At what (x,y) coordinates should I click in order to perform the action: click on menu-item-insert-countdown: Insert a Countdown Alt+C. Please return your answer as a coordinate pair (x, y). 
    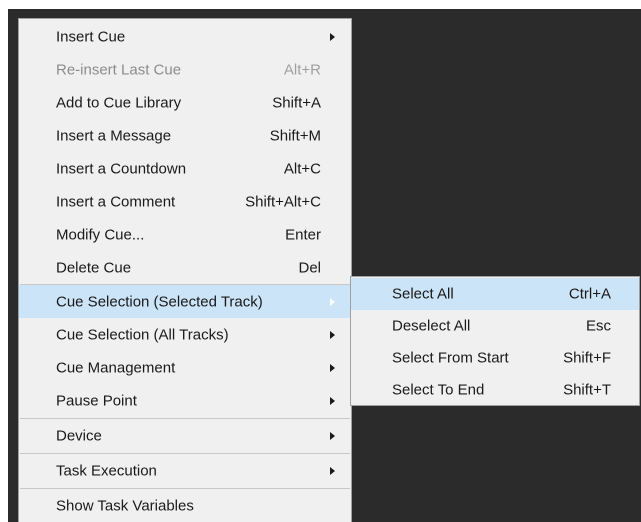
    Looking at the image, I should click on (185, 168).